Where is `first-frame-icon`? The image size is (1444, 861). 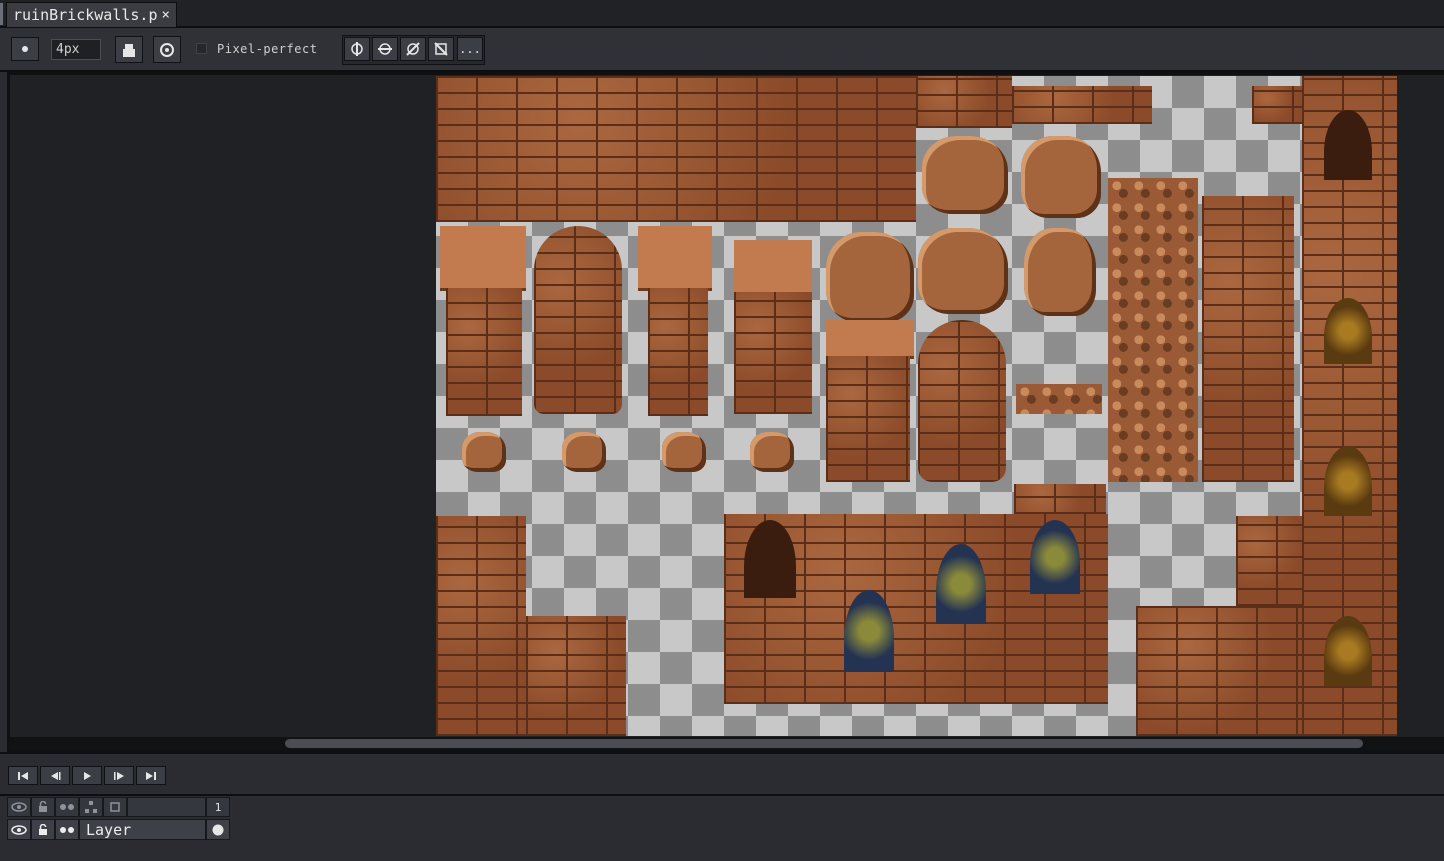
first-frame-icon is located at coordinates (23, 775).